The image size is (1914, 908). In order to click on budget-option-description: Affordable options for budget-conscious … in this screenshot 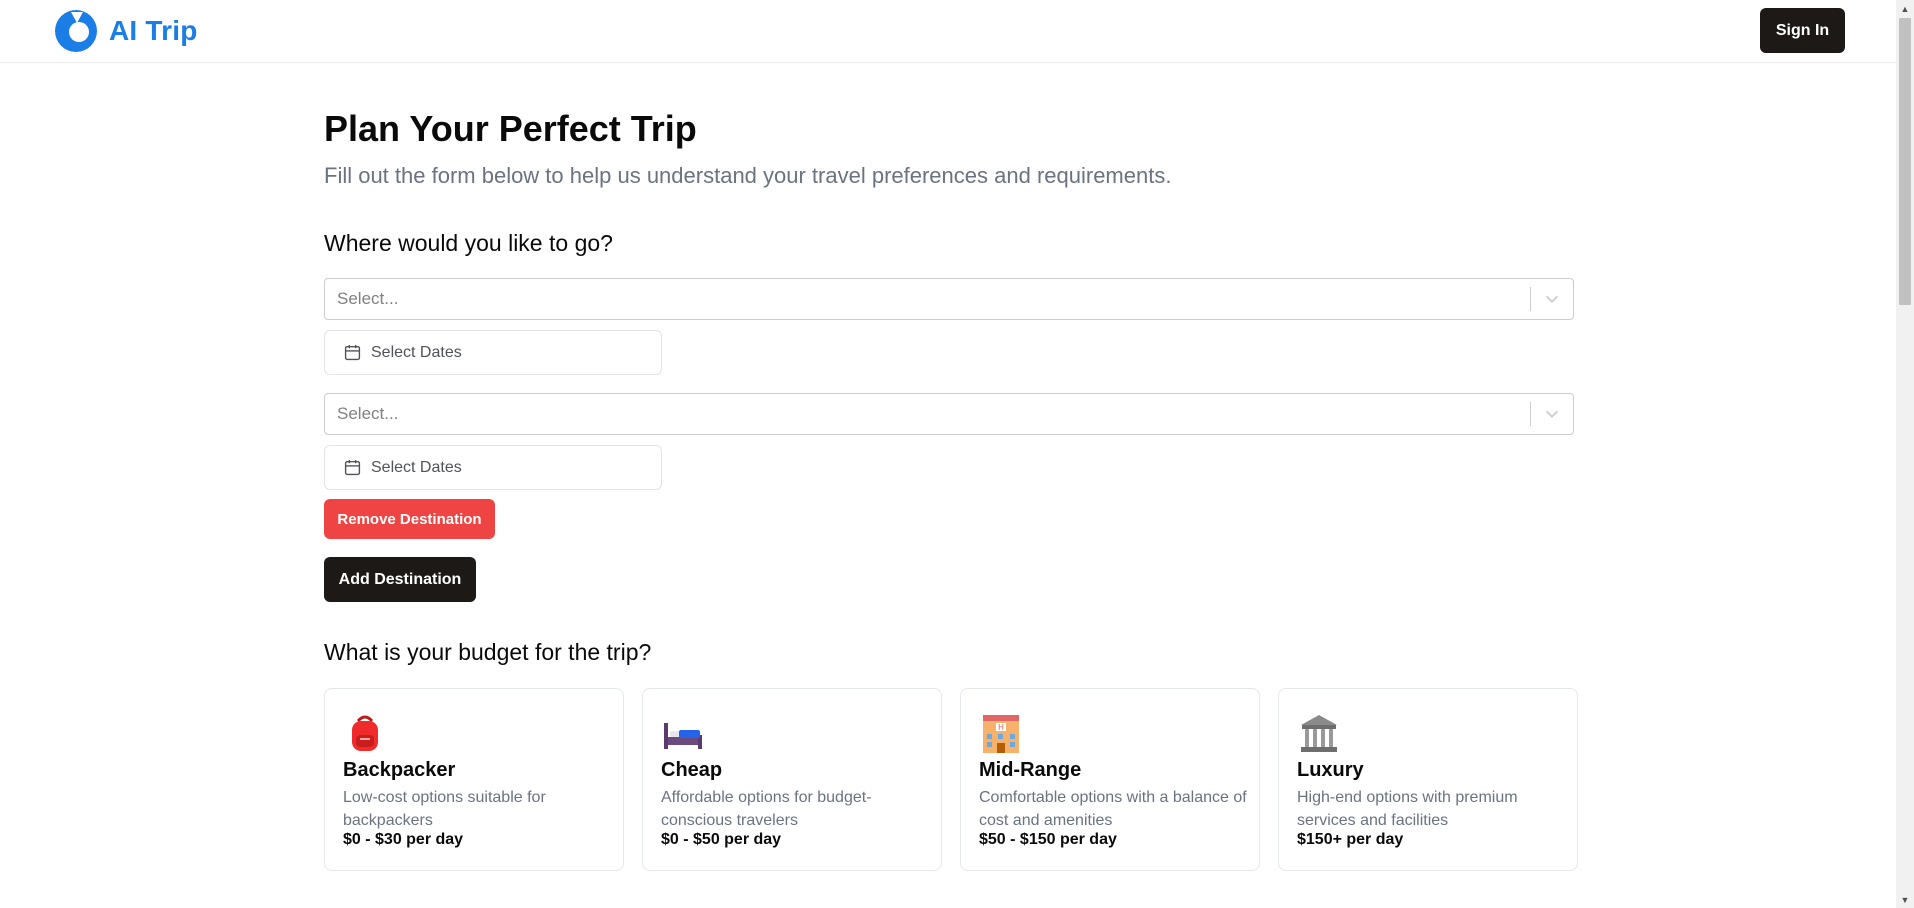, I will do `click(766, 809)`.